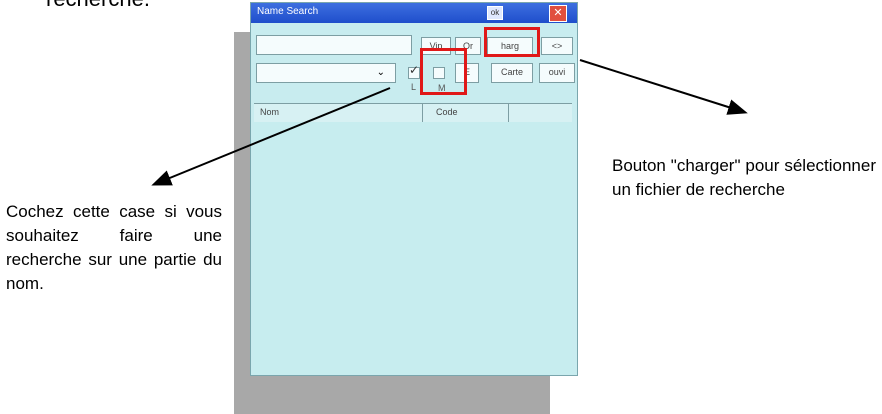 The width and height of the screenshot is (882, 414). I want to click on arrow-to-checkbox, so click(271, 136).